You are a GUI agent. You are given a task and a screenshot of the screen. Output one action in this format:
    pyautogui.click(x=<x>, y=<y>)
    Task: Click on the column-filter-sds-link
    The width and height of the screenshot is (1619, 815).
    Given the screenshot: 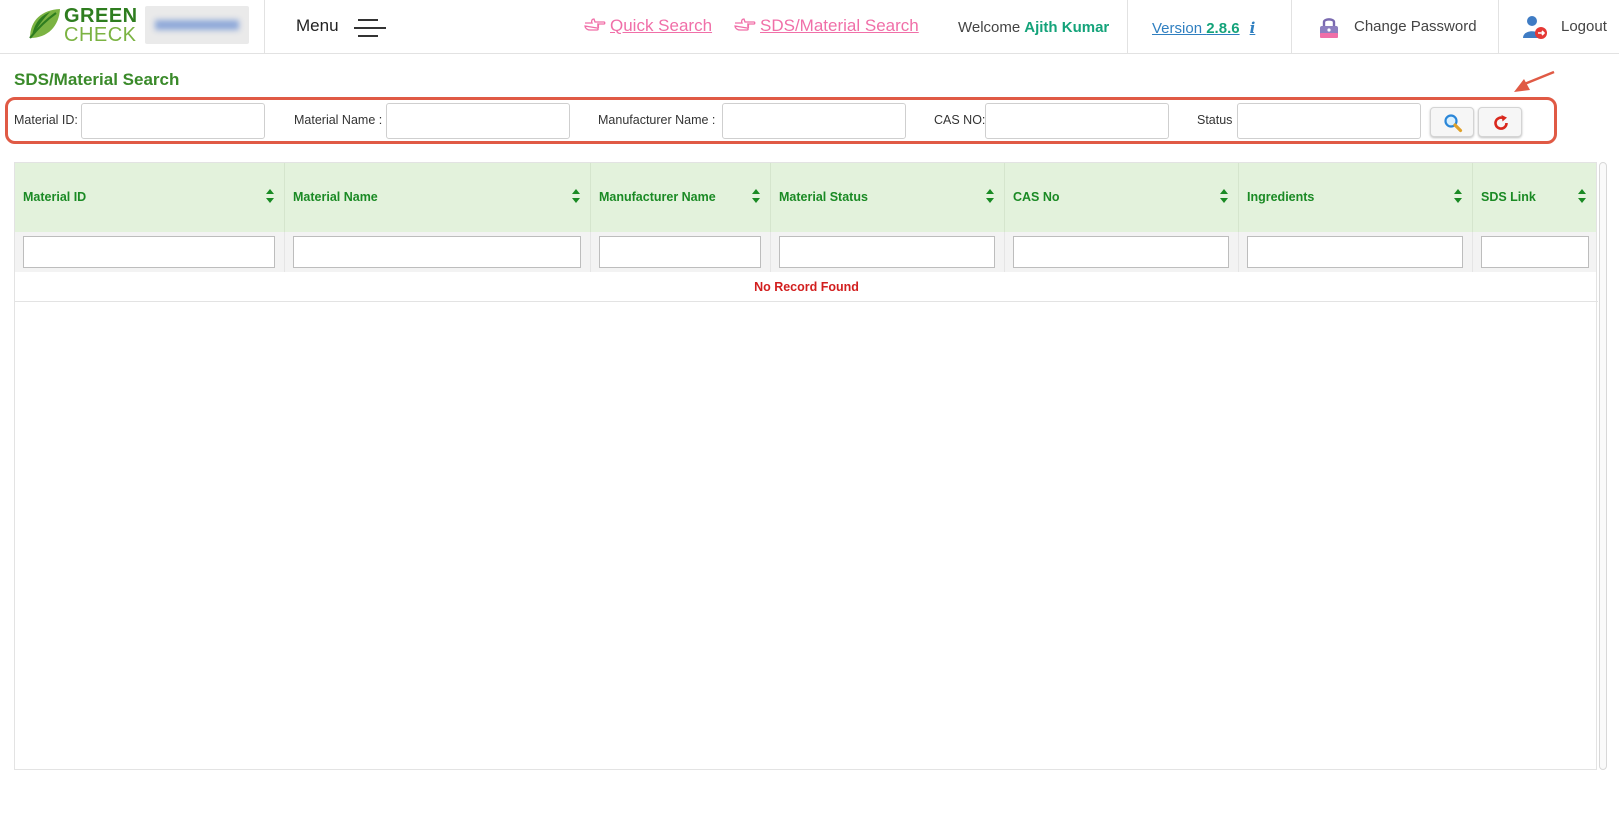 What is the action you would take?
    pyautogui.click(x=1535, y=252)
    